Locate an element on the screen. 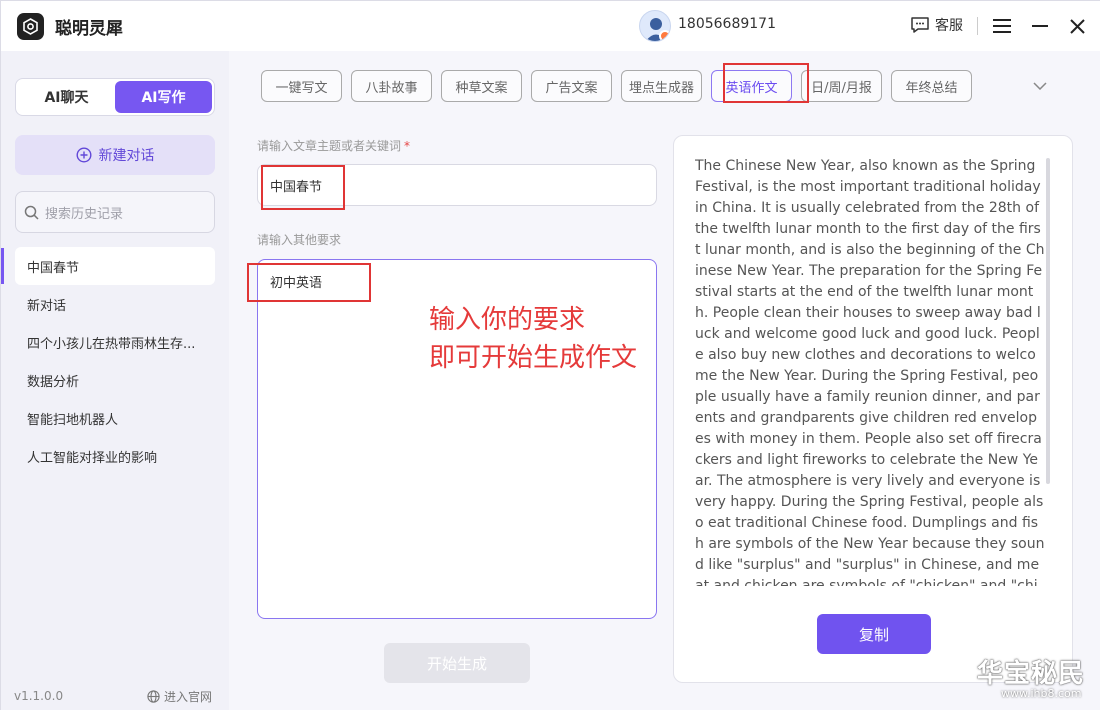 This screenshot has width=1100, height=710. topic-input: 中国春节 is located at coordinates (457, 185).